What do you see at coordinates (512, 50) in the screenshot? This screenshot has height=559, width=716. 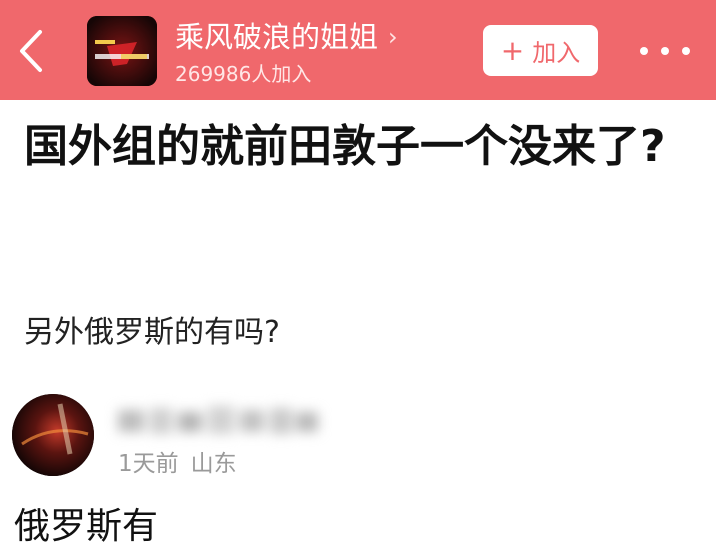 I see `plus-icon: +` at bounding box center [512, 50].